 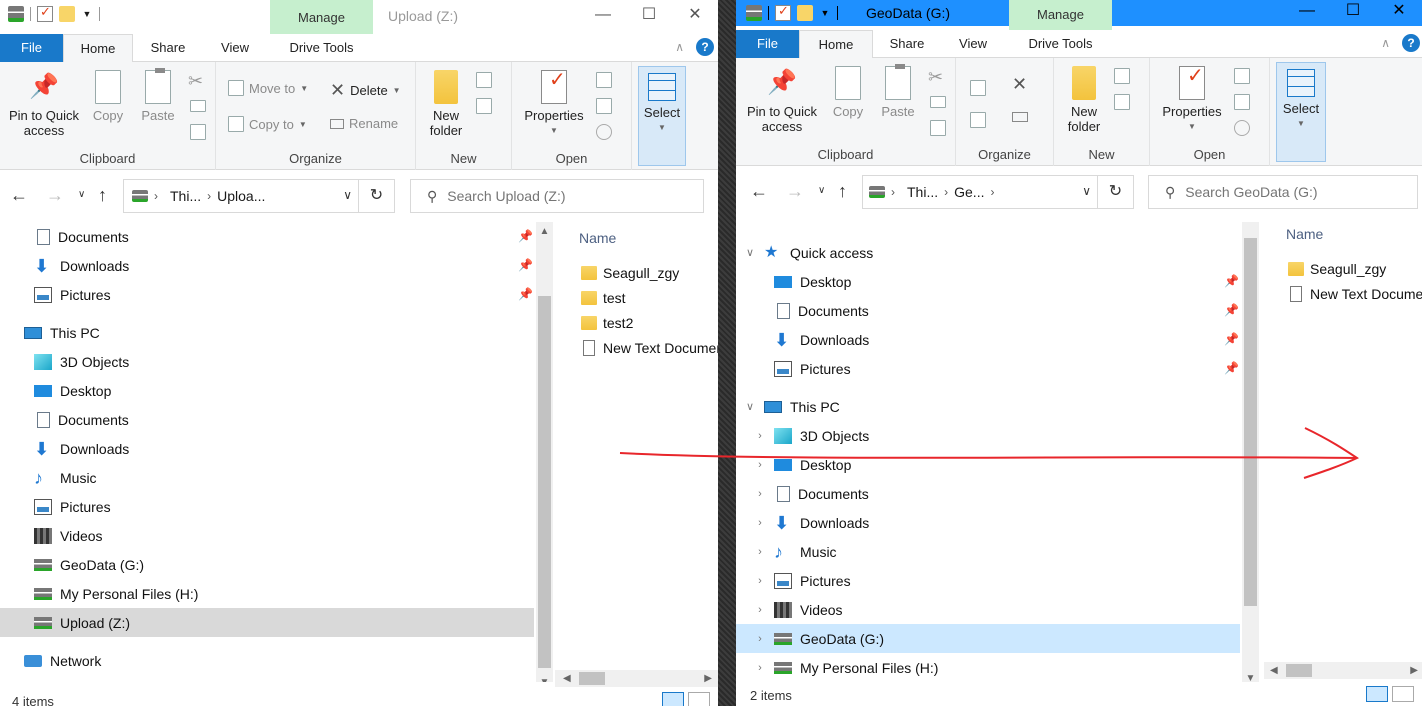 I want to click on nav-item: 3D Objects, so click(x=267, y=361).